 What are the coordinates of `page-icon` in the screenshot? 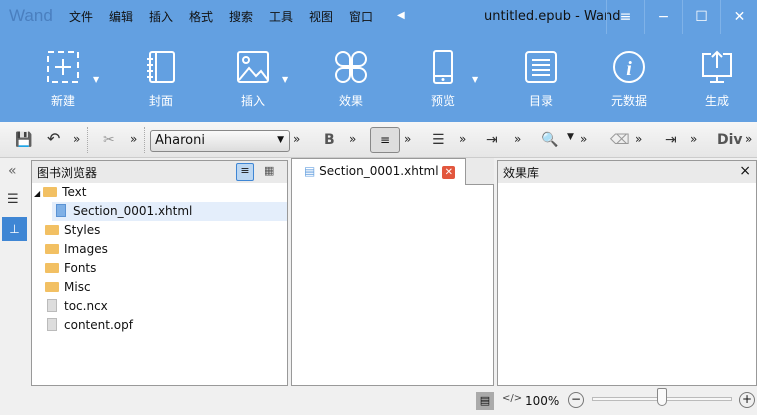 It's located at (61, 210).